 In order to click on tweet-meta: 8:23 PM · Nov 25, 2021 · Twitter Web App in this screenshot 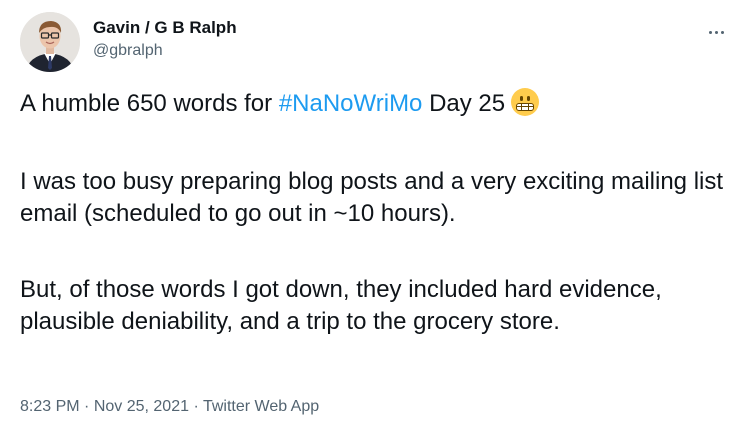, I will do `click(169, 407)`.